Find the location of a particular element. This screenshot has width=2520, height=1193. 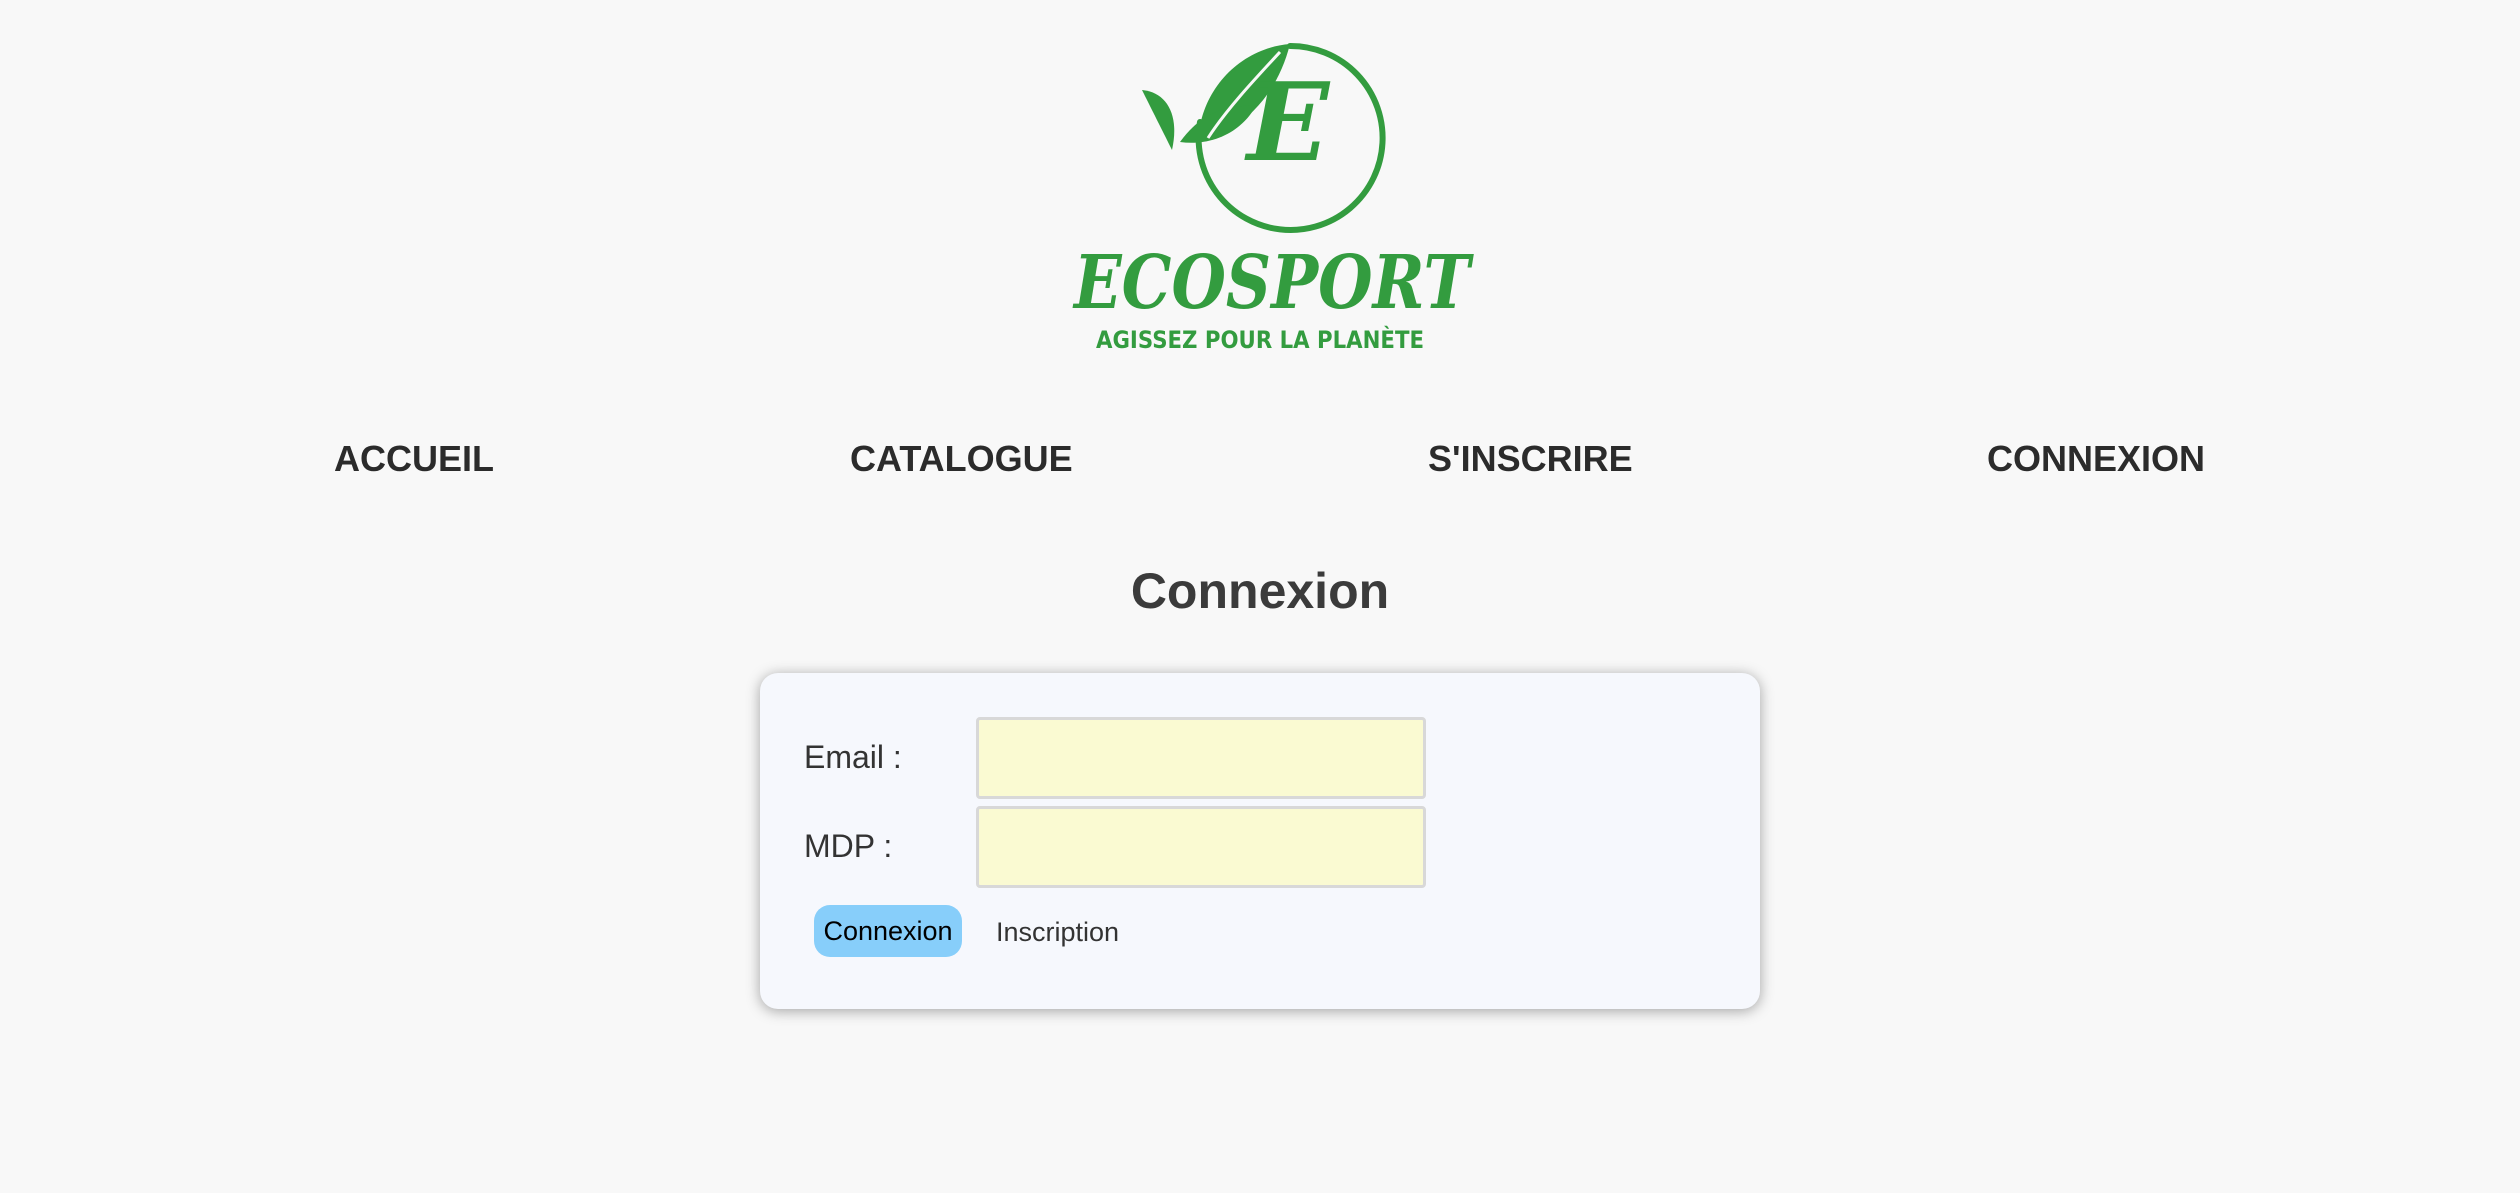

nav-item-catalogue: CATALOGUE is located at coordinates (961, 459).